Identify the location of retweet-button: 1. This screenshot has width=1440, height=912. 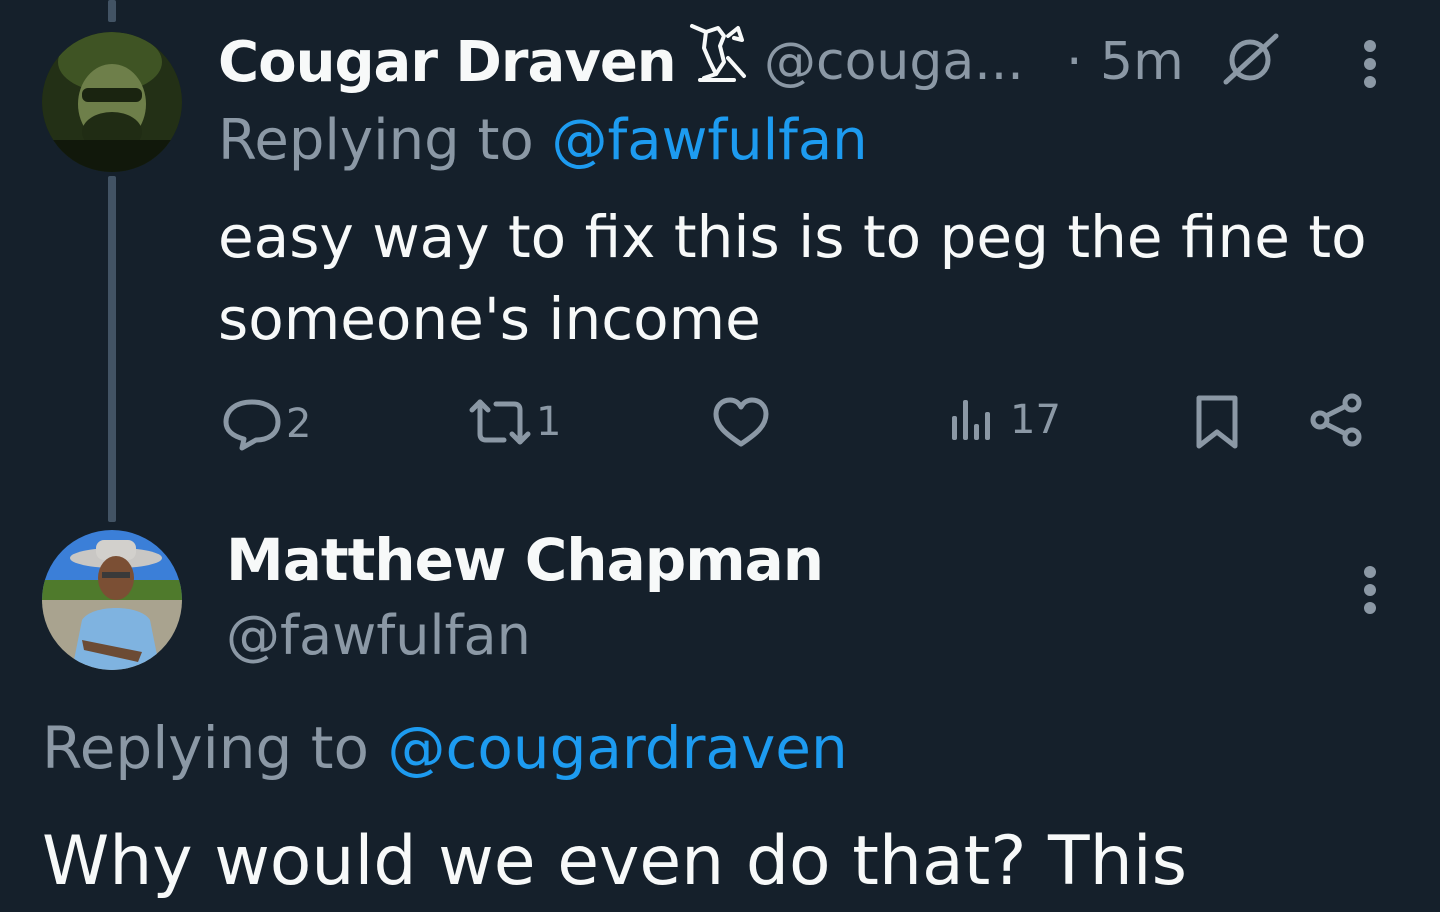
(513, 422).